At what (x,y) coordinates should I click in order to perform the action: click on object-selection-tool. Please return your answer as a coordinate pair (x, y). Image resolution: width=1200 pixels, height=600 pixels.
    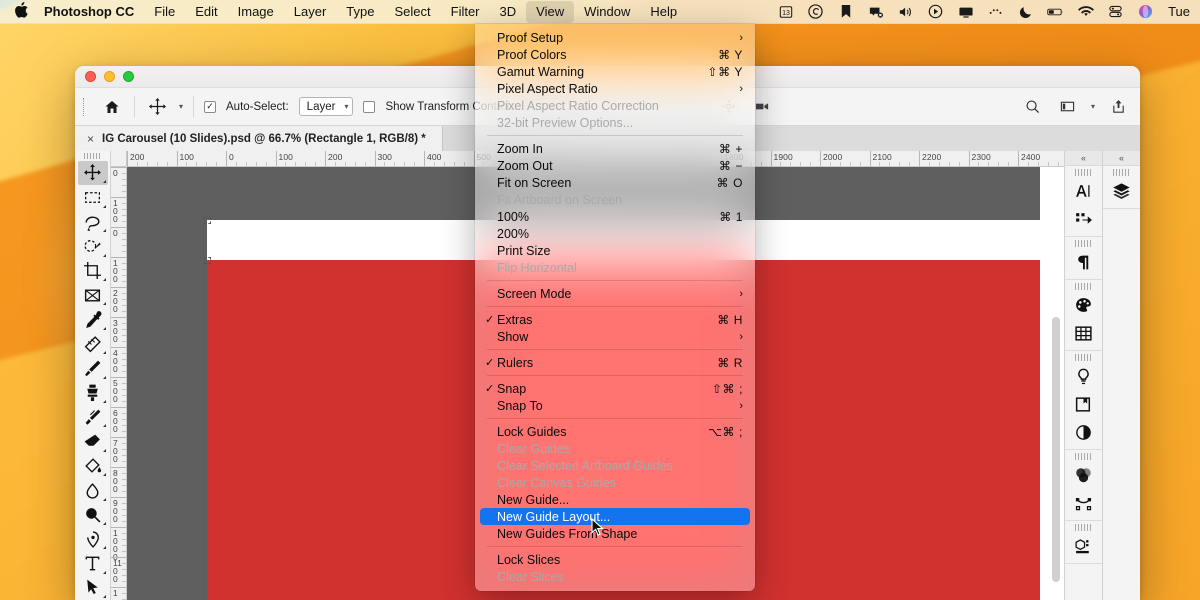
    Looking at the image, I should click on (93, 246).